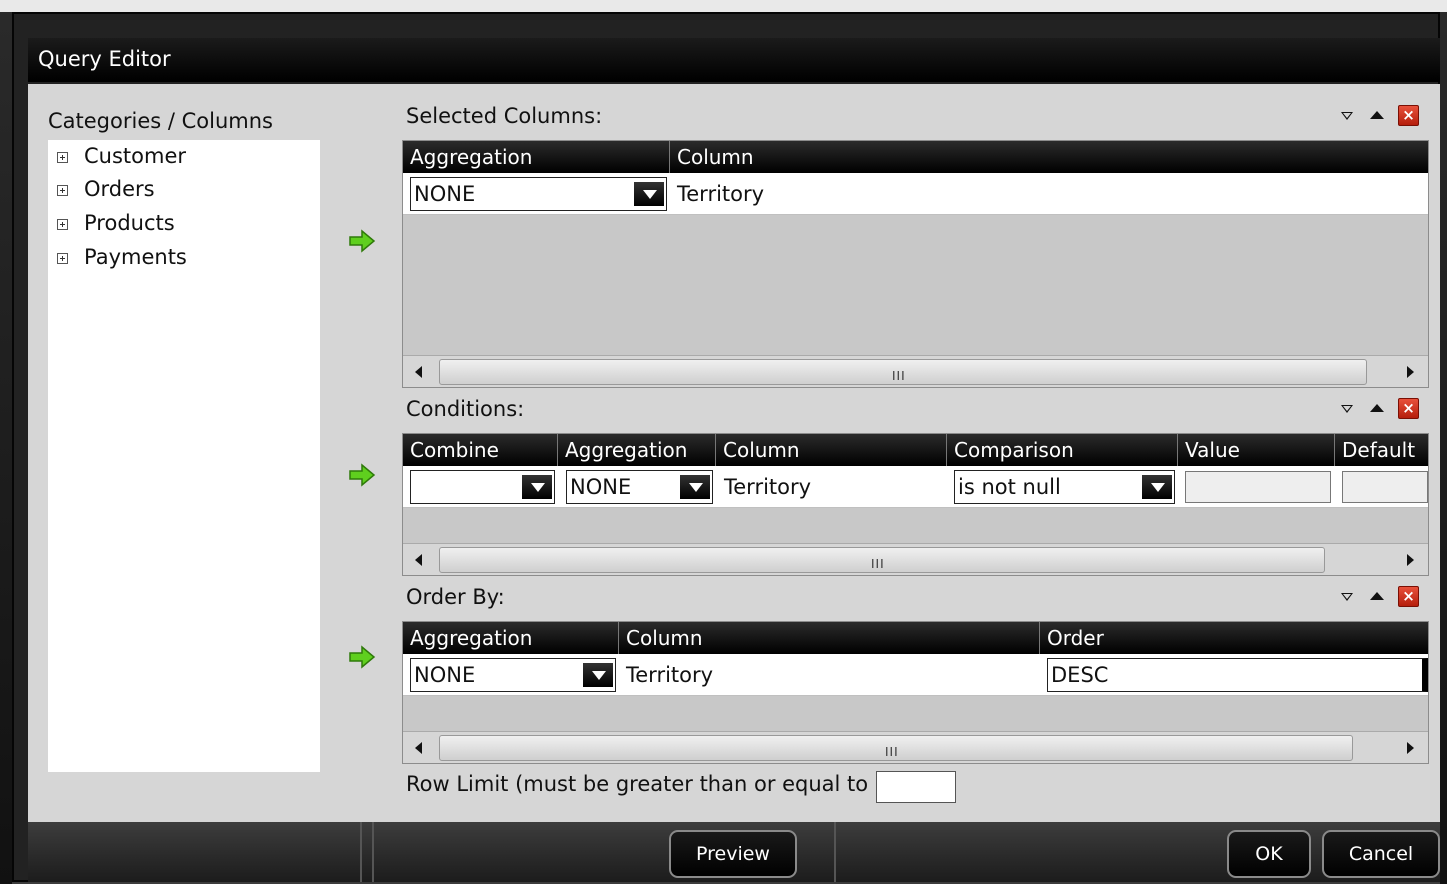 The image size is (1447, 884). I want to click on order-select: DESC, so click(1237, 675).